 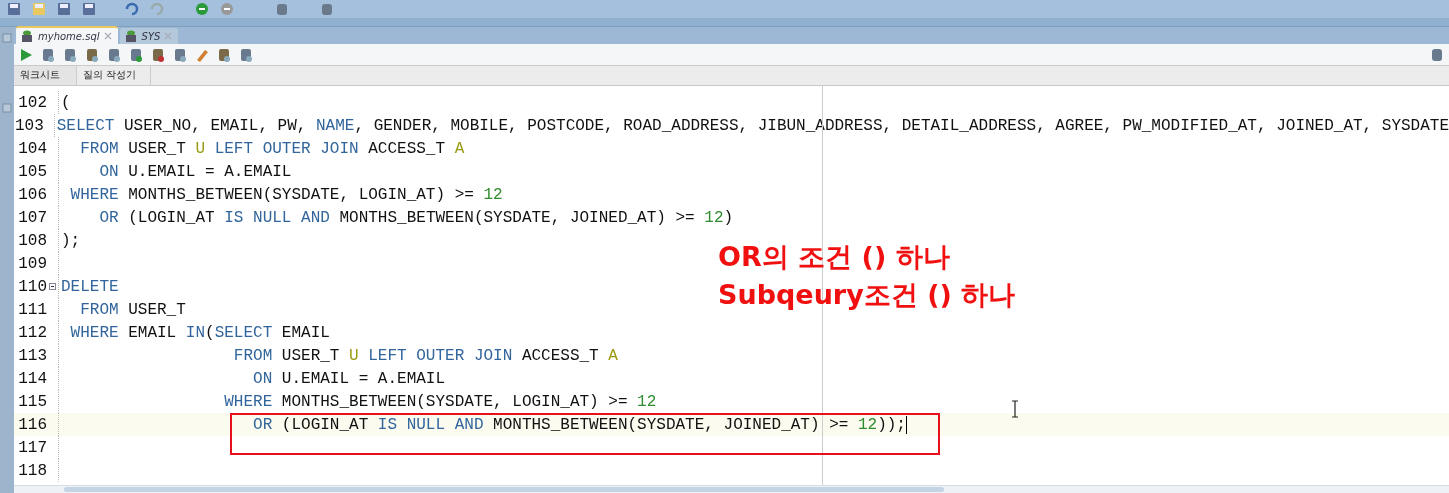 What do you see at coordinates (416, 217) in the screenshot?
I see `code-line: OR (LOGIN_AT IS NULL AND MONTHS_BETWEEN(SYSDATE, JOINED_AT) >= 12)` at bounding box center [416, 217].